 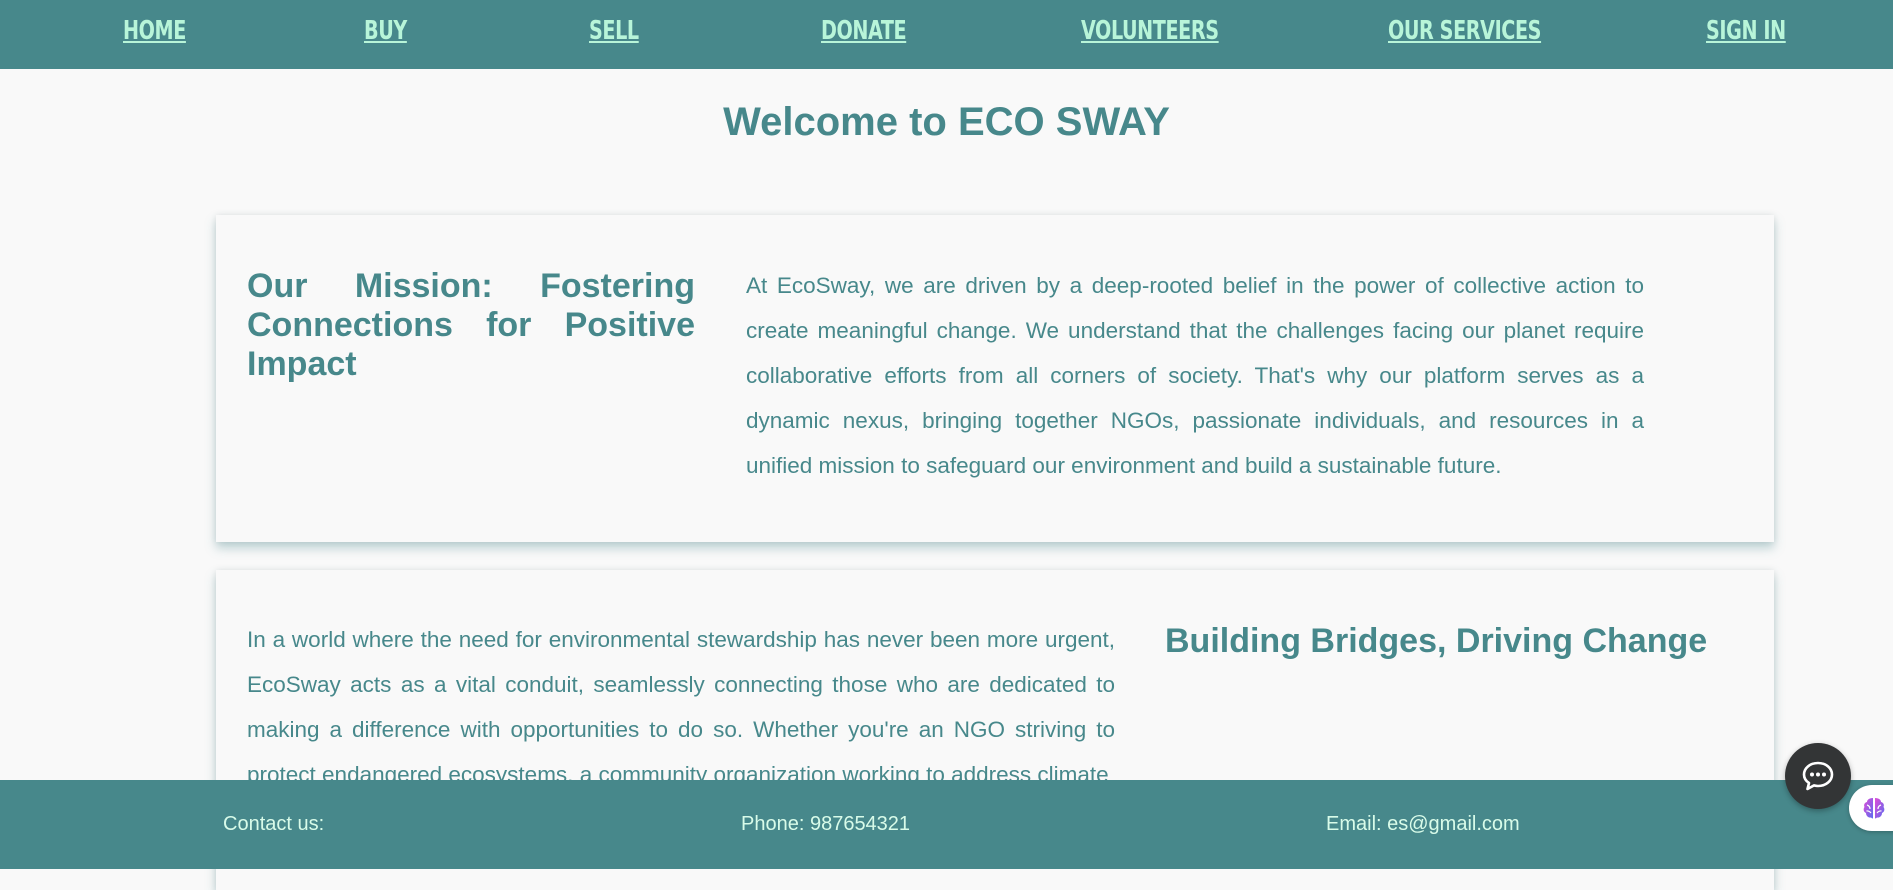 I want to click on nav-sign-in-link: SIGN IN, so click(x=1746, y=31).